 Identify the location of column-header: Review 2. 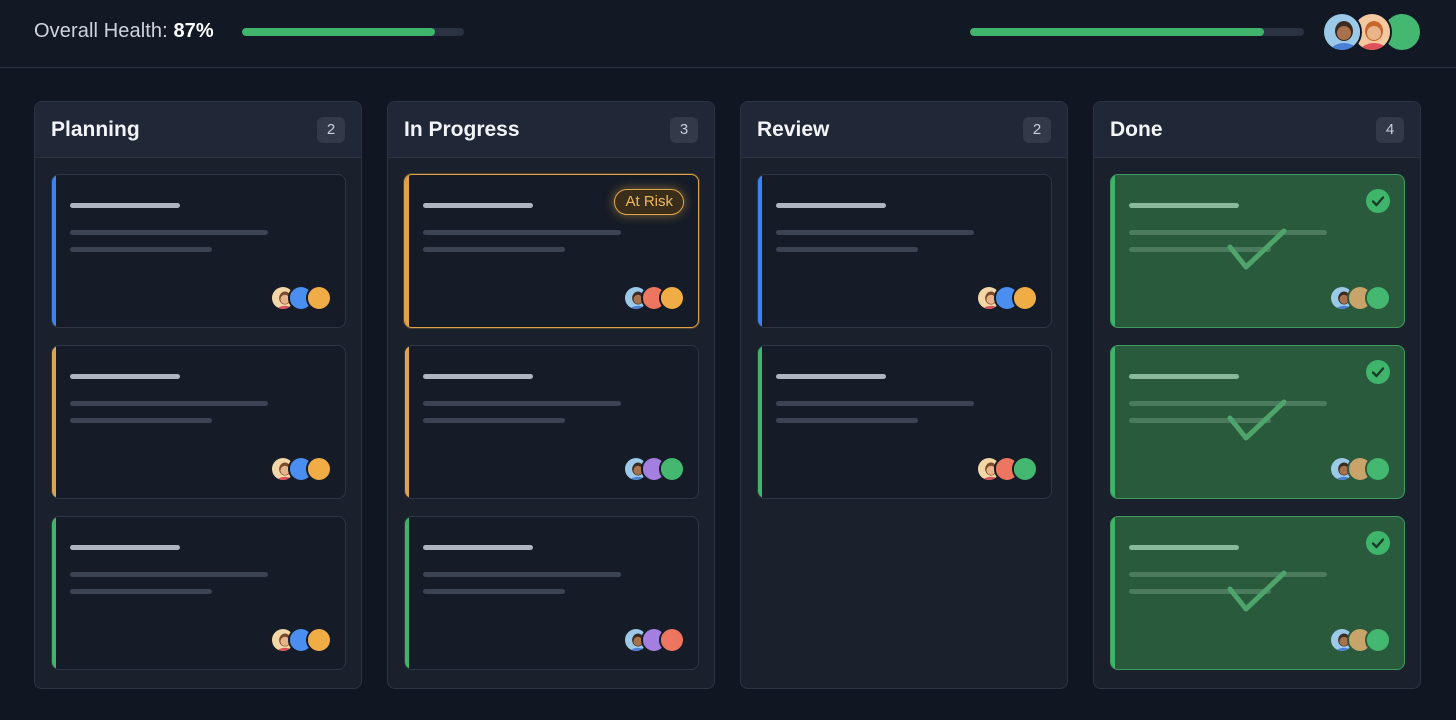
(904, 130).